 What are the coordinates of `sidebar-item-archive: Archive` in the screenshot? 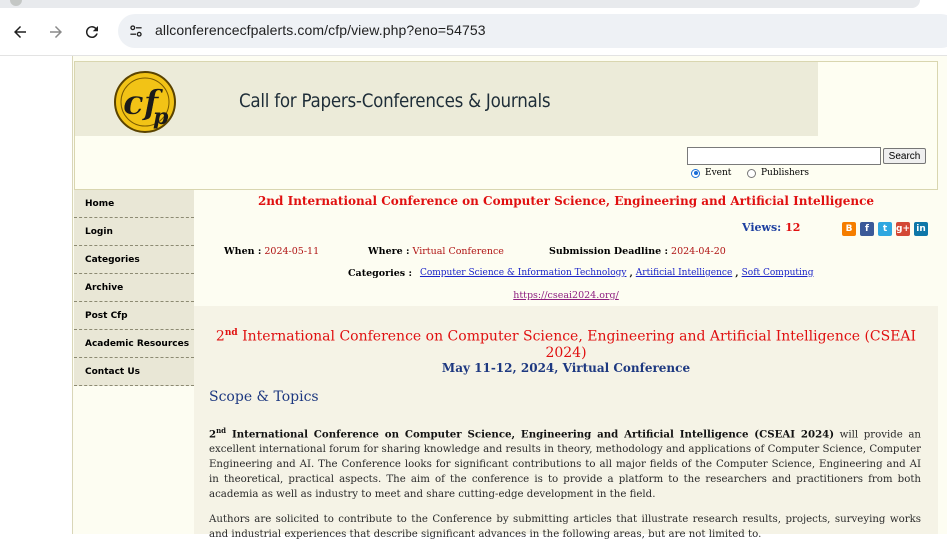 It's located at (134, 288).